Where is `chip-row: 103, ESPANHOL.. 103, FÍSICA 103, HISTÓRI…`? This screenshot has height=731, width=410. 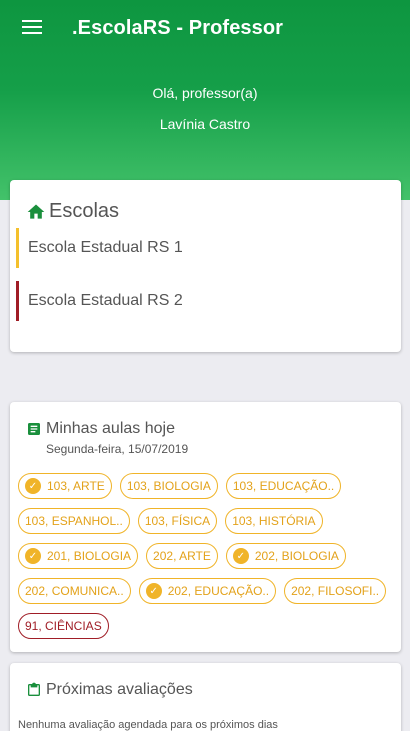 chip-row: 103, ESPANHOL.. 103, FÍSICA 103, HISTÓRI… is located at coordinates (208, 521).